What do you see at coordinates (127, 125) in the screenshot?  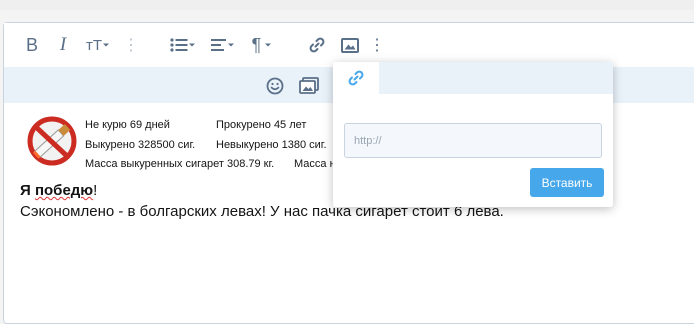 I see `signature-text: Не курю 69 дней` at bounding box center [127, 125].